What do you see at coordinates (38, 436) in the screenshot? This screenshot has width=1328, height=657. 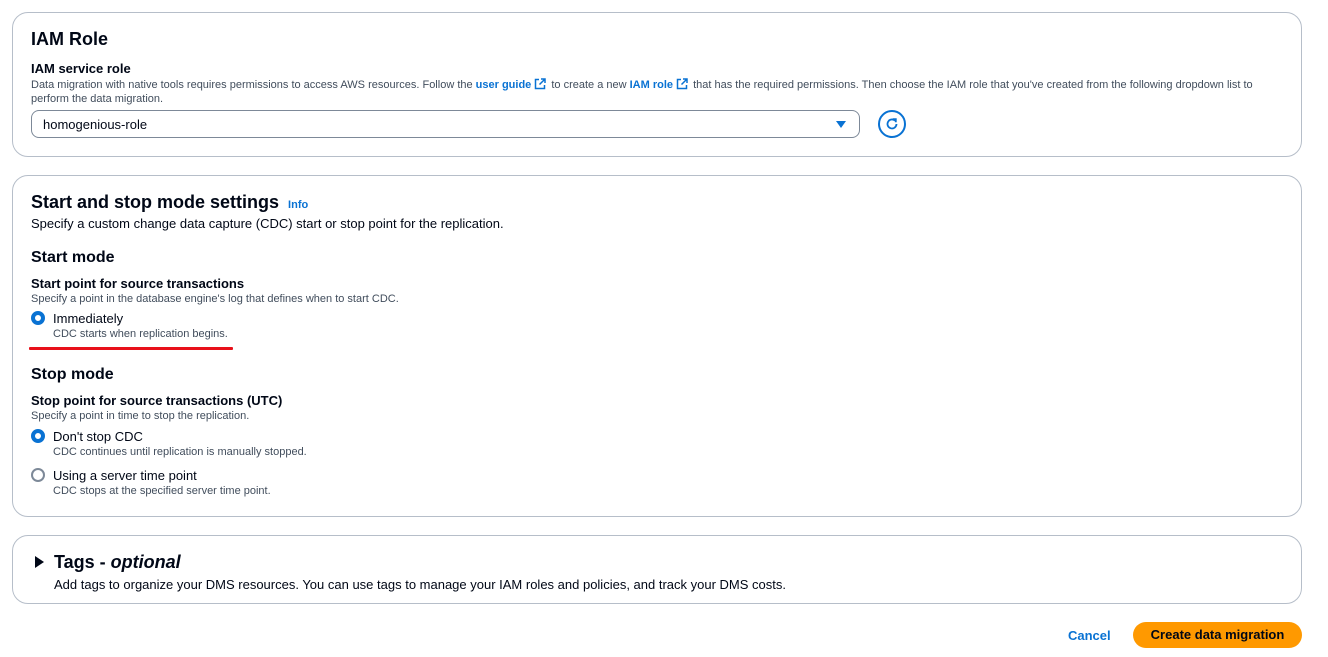 I see `radio-dont-stop-cdc` at bounding box center [38, 436].